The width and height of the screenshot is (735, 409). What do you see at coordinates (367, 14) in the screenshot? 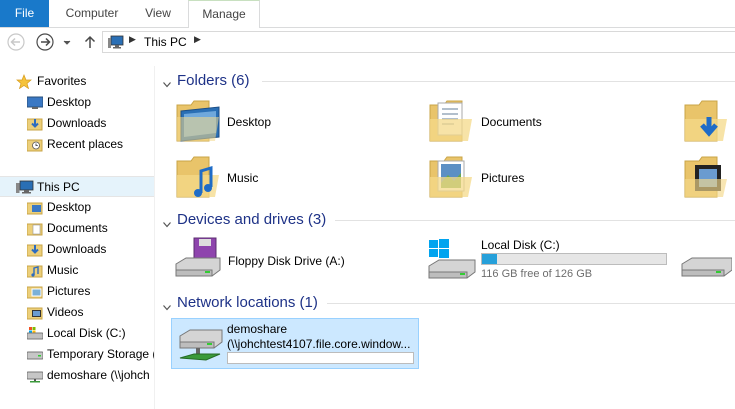
I see `ribbon: File Computer View Manage` at bounding box center [367, 14].